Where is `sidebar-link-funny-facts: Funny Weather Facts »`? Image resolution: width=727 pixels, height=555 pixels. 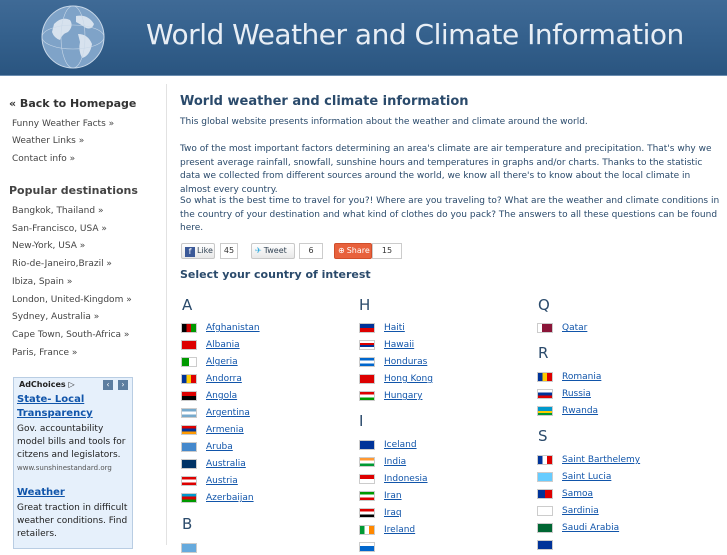 sidebar-link-funny-facts: Funny Weather Facts » is located at coordinates (63, 124).